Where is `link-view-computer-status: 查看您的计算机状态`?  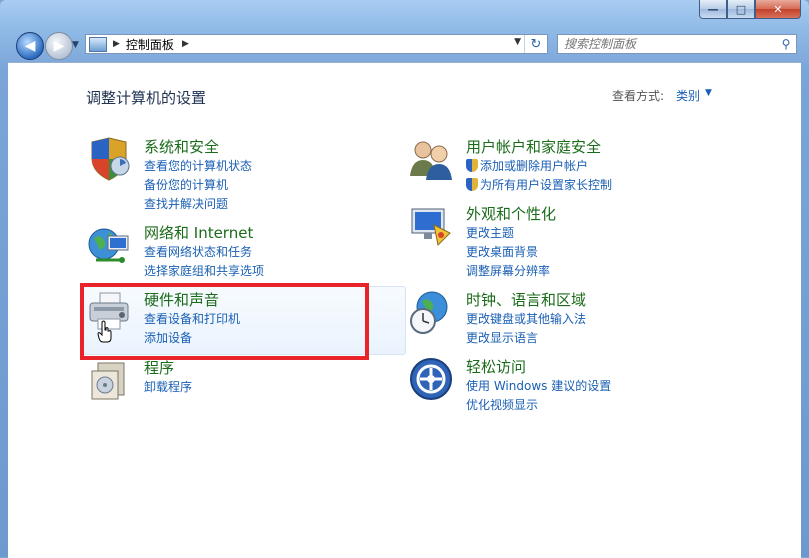
link-view-computer-status: 查看您的计算机状态 is located at coordinates (198, 165).